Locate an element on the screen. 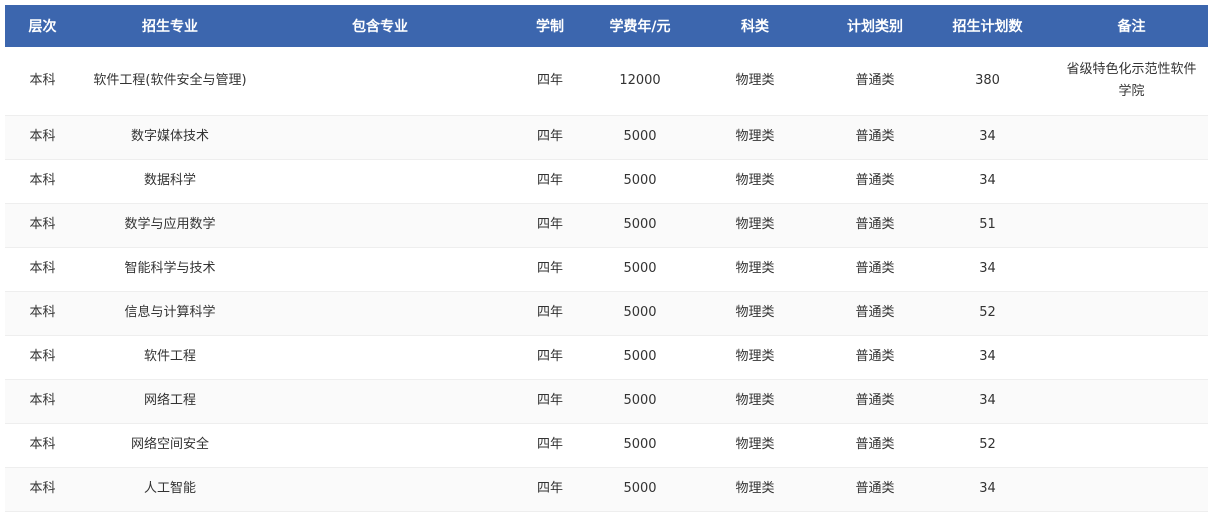  header-duration: 学制 is located at coordinates (550, 27).